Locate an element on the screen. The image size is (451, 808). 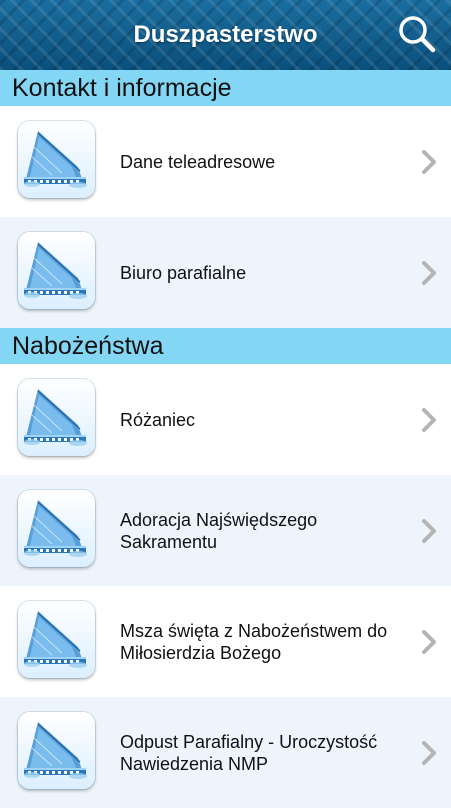
list-item-adoracja: Adoracja Najświędszego Sakramentu is located at coordinates (225, 530).